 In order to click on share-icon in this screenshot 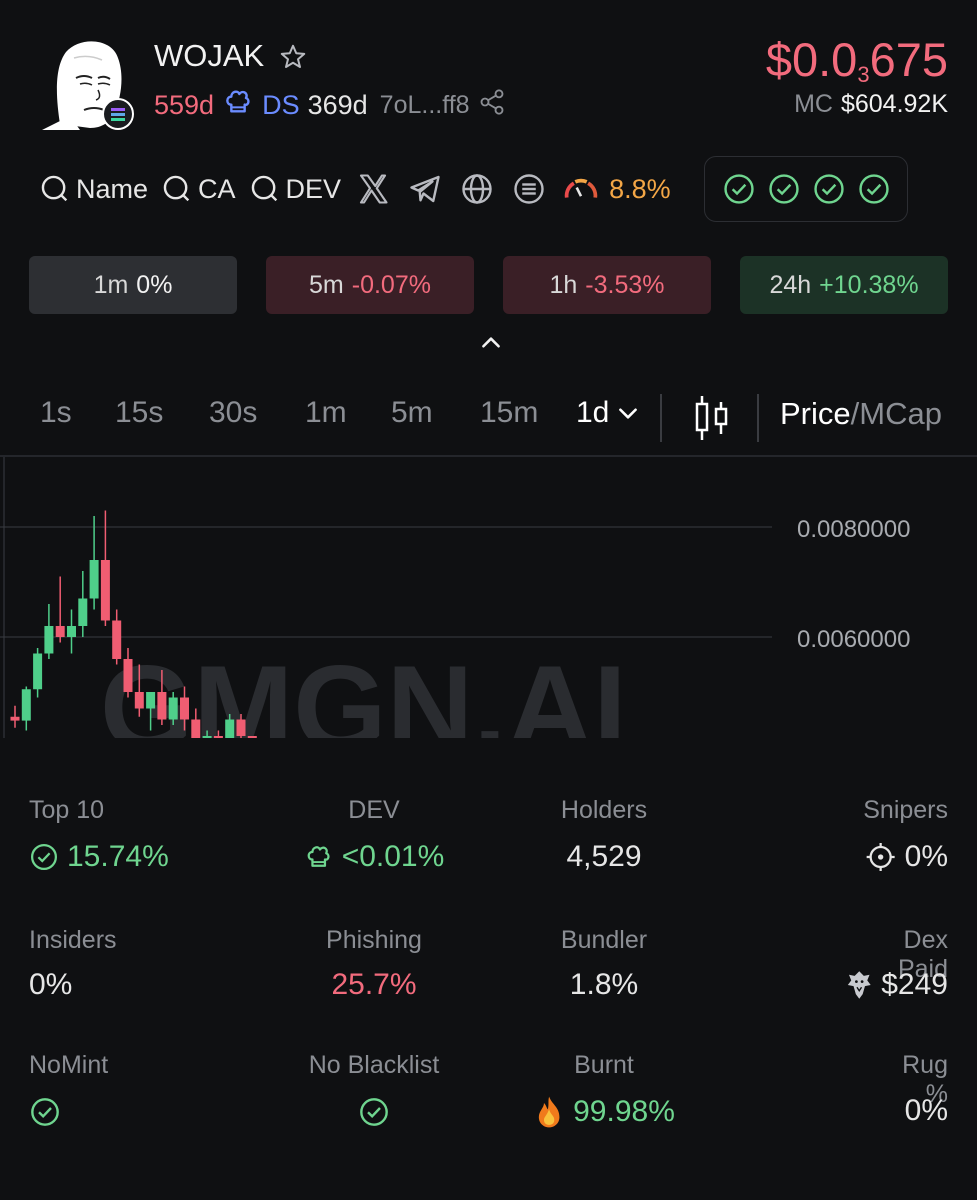, I will do `click(492, 105)`.